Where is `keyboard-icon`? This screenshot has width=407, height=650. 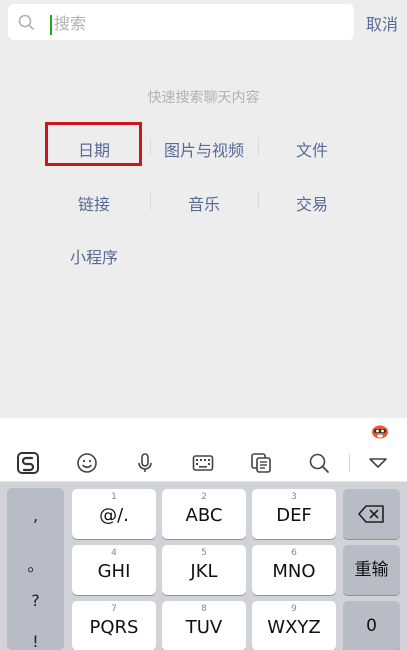 keyboard-icon is located at coordinates (203, 463).